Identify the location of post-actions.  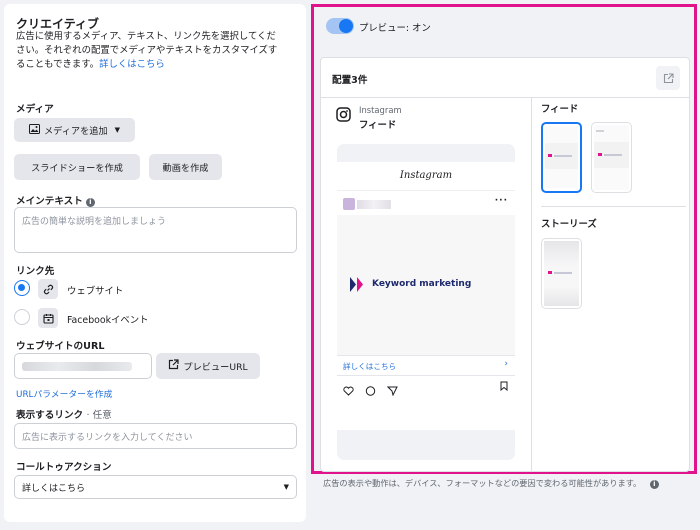
(370, 390).